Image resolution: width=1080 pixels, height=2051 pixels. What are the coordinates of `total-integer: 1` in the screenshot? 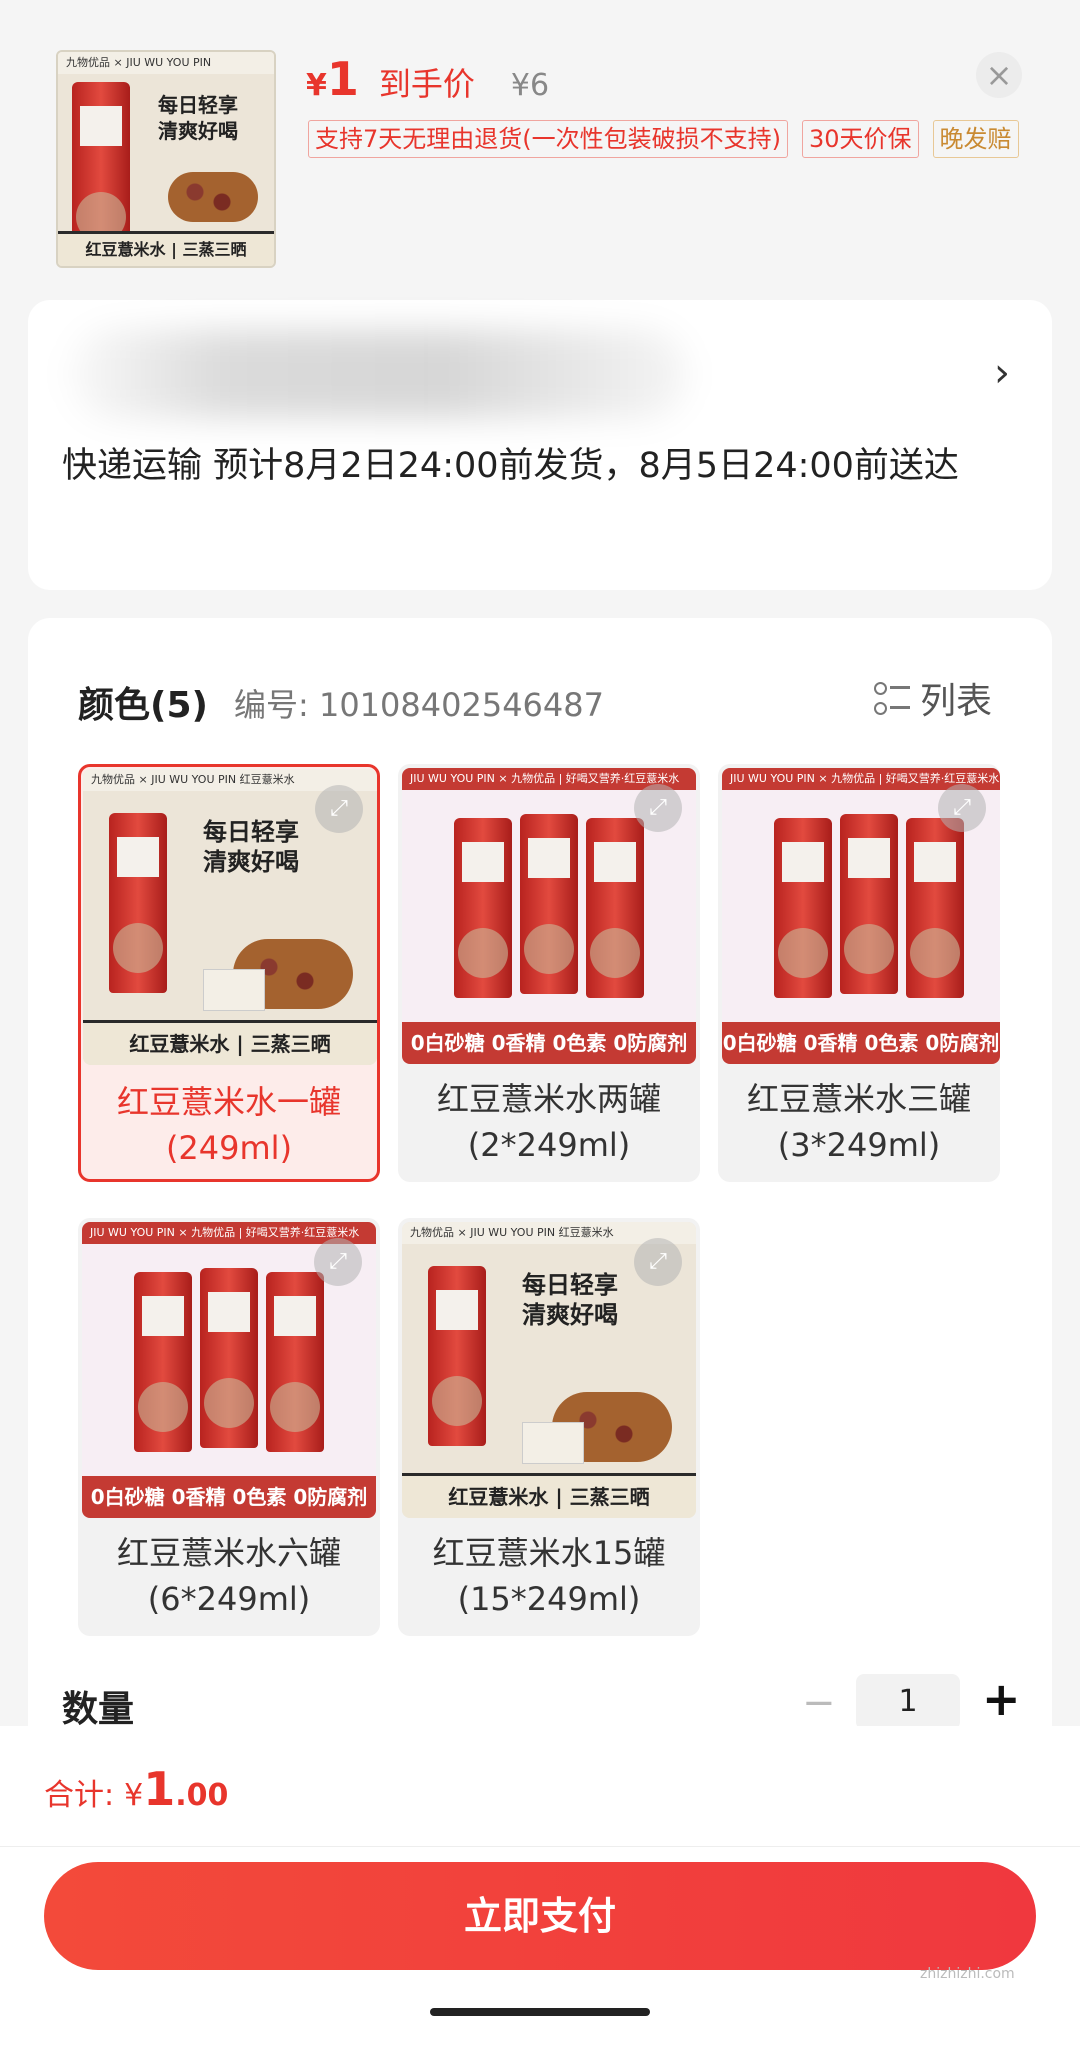 It's located at (159, 1789).